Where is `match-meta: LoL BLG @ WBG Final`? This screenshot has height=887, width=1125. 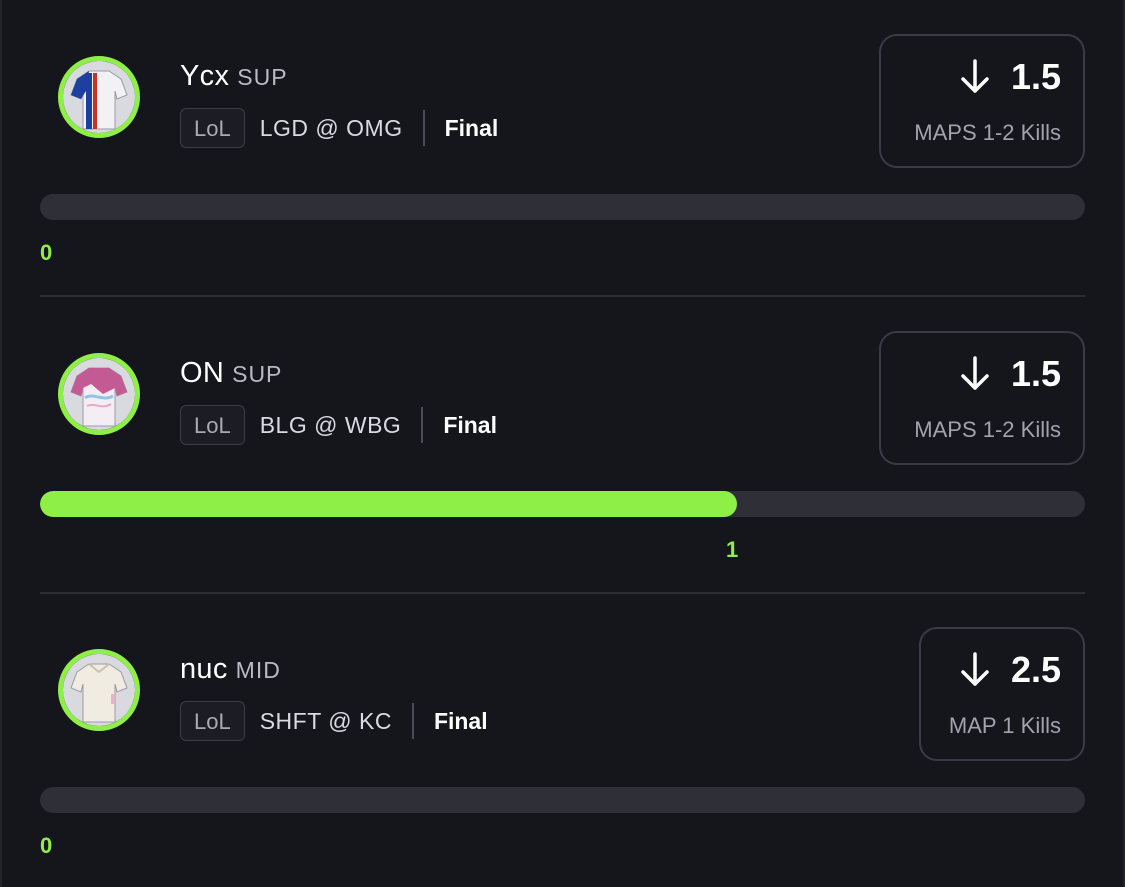 match-meta: LoL BLG @ WBG Final is located at coordinates (338, 425).